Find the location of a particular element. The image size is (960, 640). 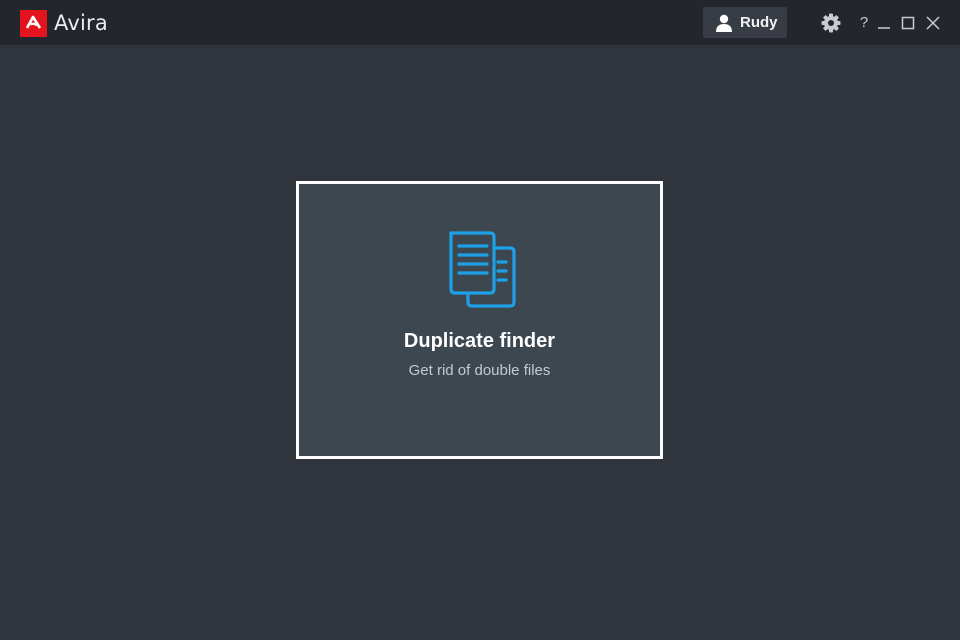

app-name: Avira is located at coordinates (81, 23).